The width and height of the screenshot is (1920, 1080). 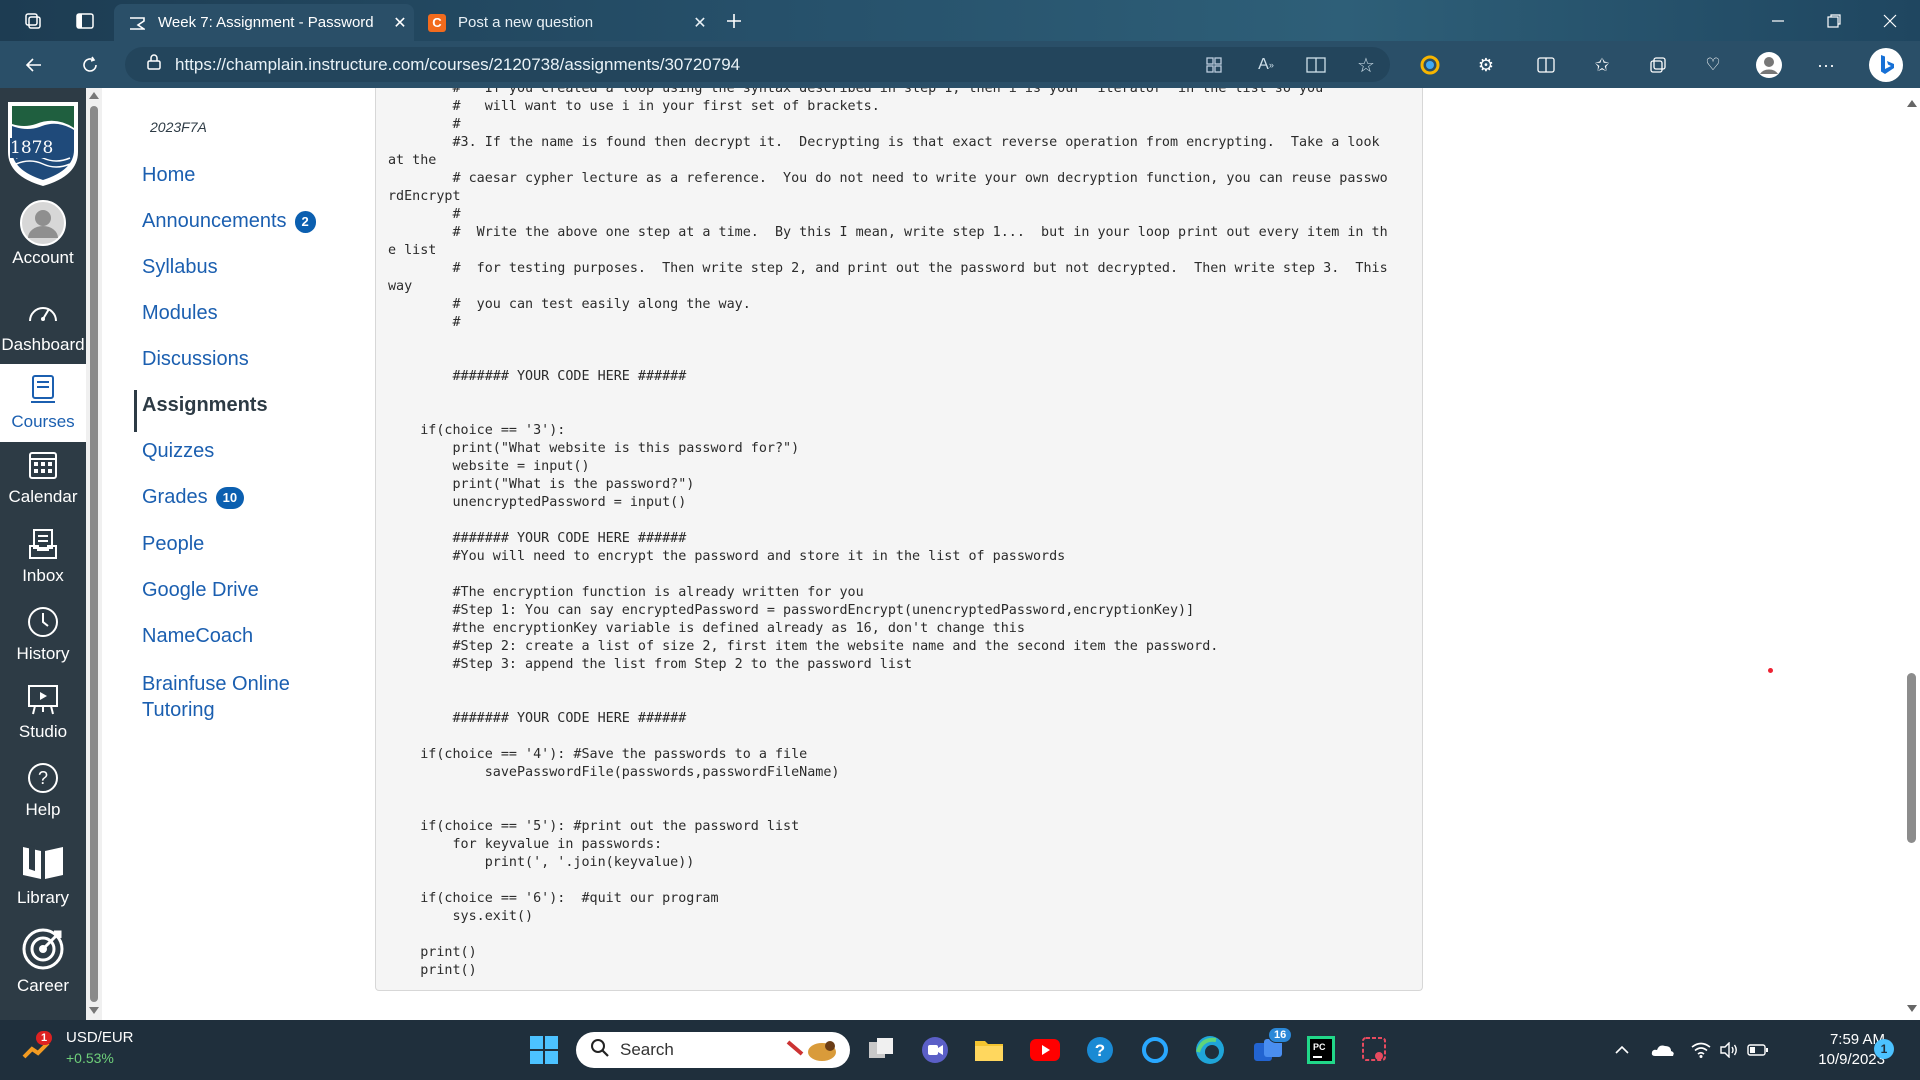 What do you see at coordinates (989, 1050) in the screenshot?
I see `file-explorer-icon` at bounding box center [989, 1050].